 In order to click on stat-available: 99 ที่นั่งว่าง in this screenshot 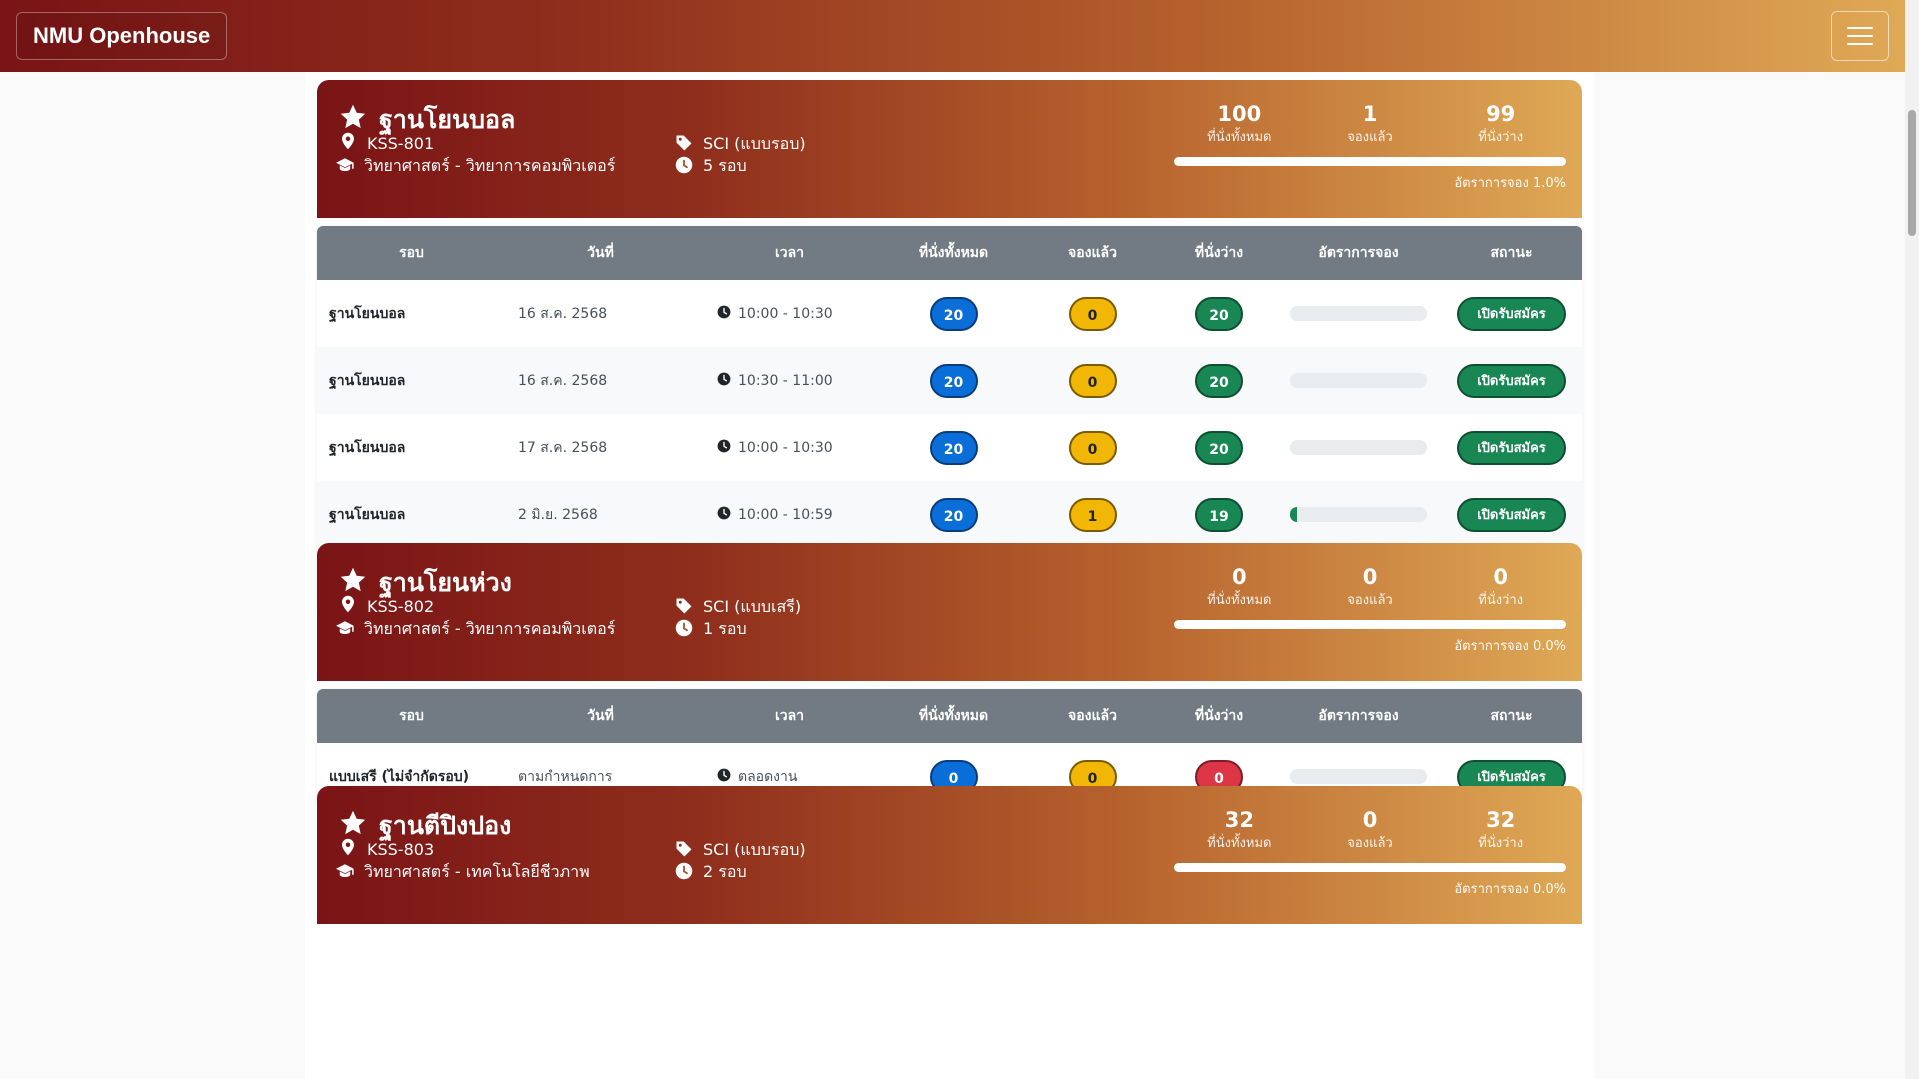, I will do `click(1501, 123)`.